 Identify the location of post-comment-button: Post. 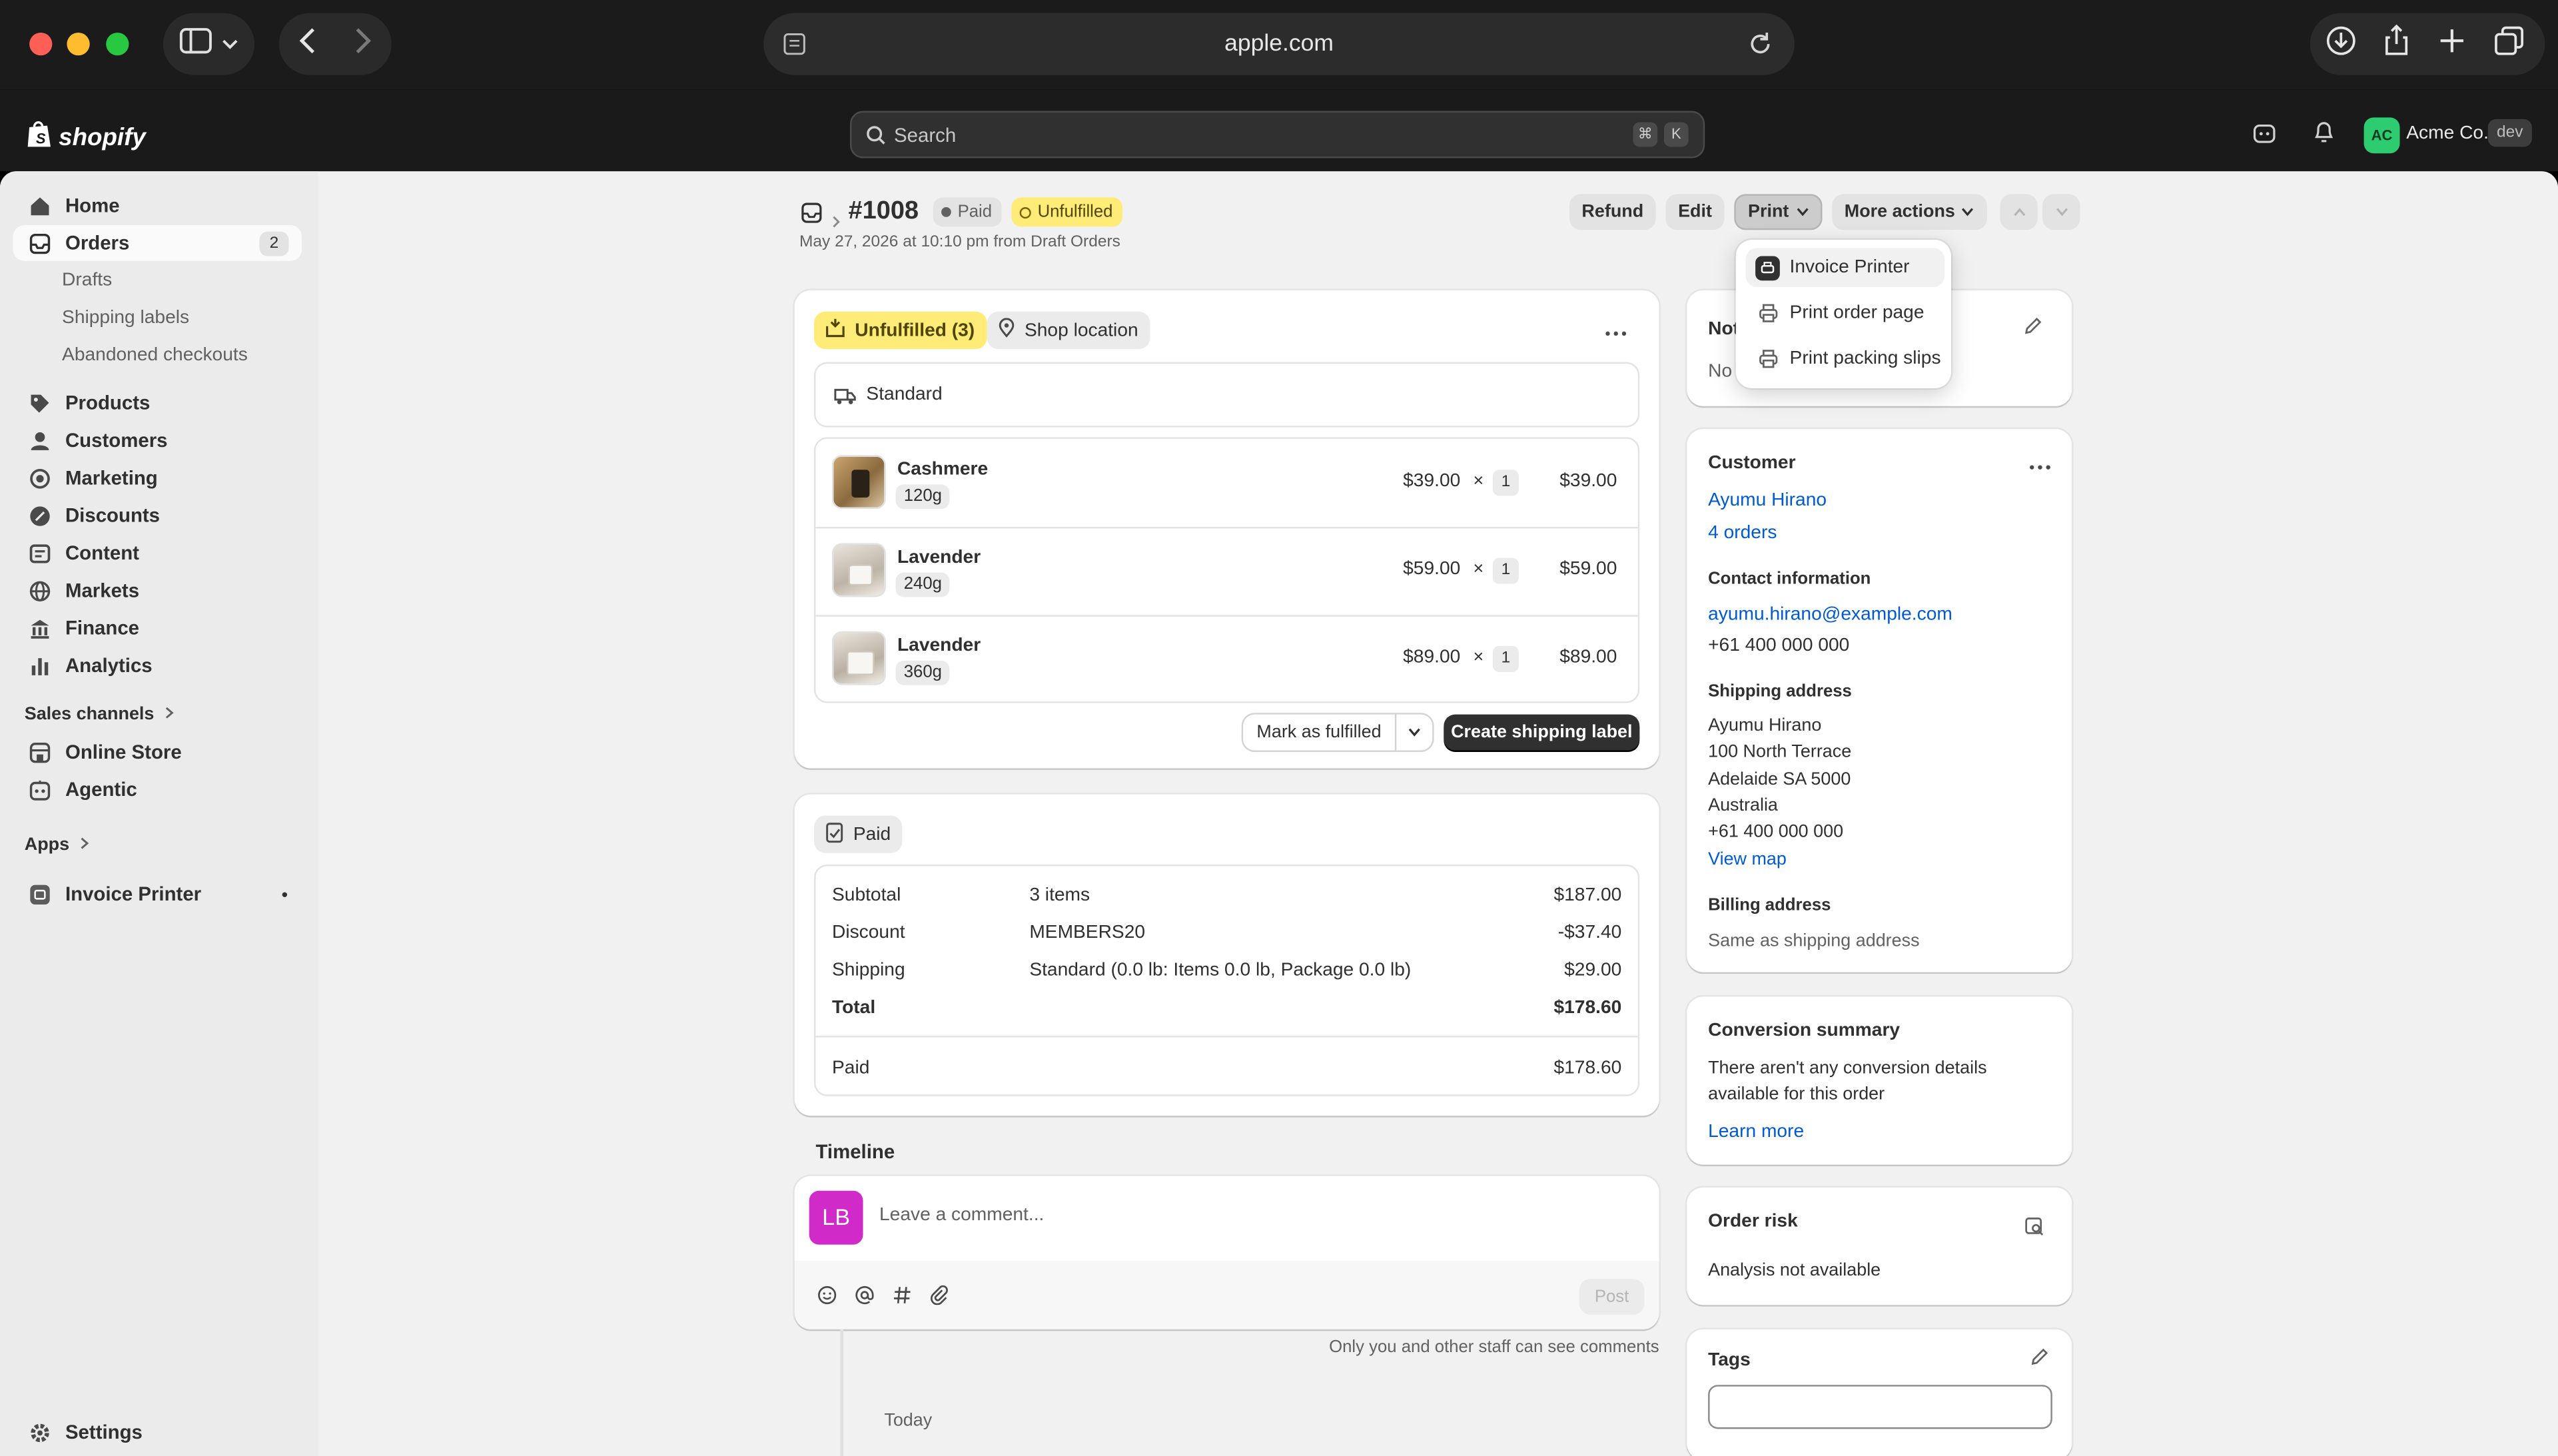
(1612, 1297).